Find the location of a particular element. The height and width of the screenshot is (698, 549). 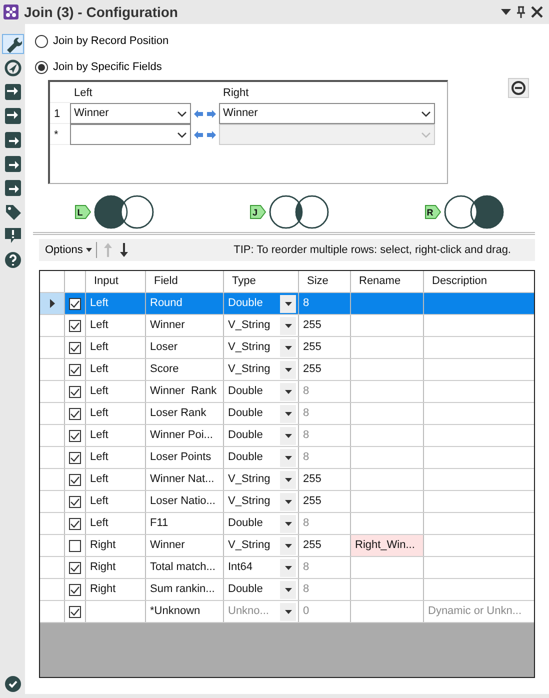

table-row: Left Round Double 8 is located at coordinates (287, 304).